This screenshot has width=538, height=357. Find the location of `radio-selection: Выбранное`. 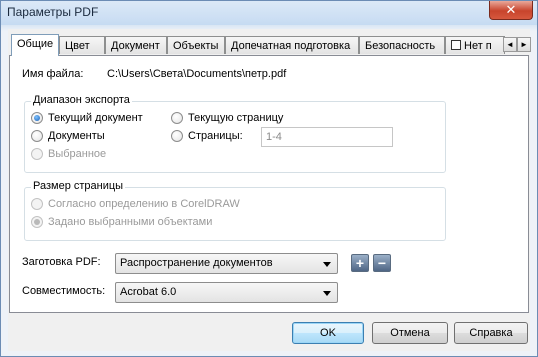

radio-selection: Выбранное is located at coordinates (68, 154).